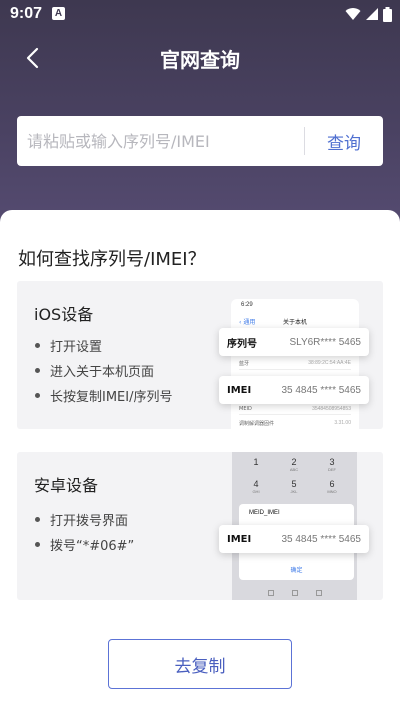  Describe the element at coordinates (247, 305) in the screenshot. I see `phone-status-time: 6:29` at that location.